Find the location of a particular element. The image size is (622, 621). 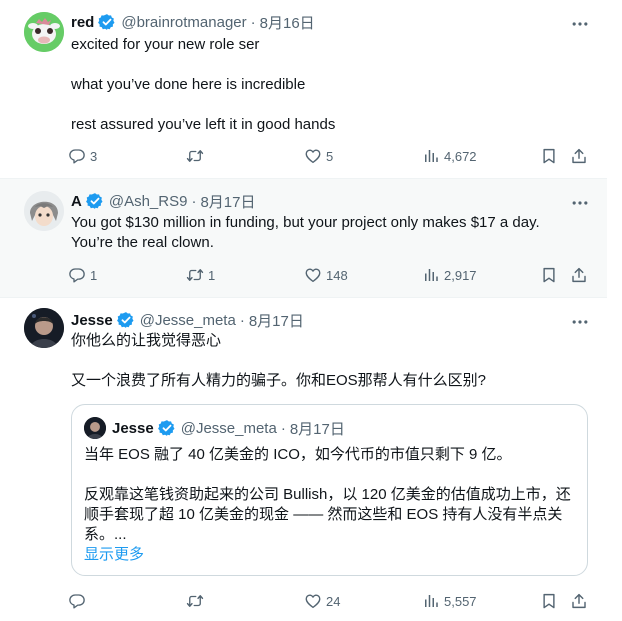

like-button: 5 is located at coordinates (318, 156).